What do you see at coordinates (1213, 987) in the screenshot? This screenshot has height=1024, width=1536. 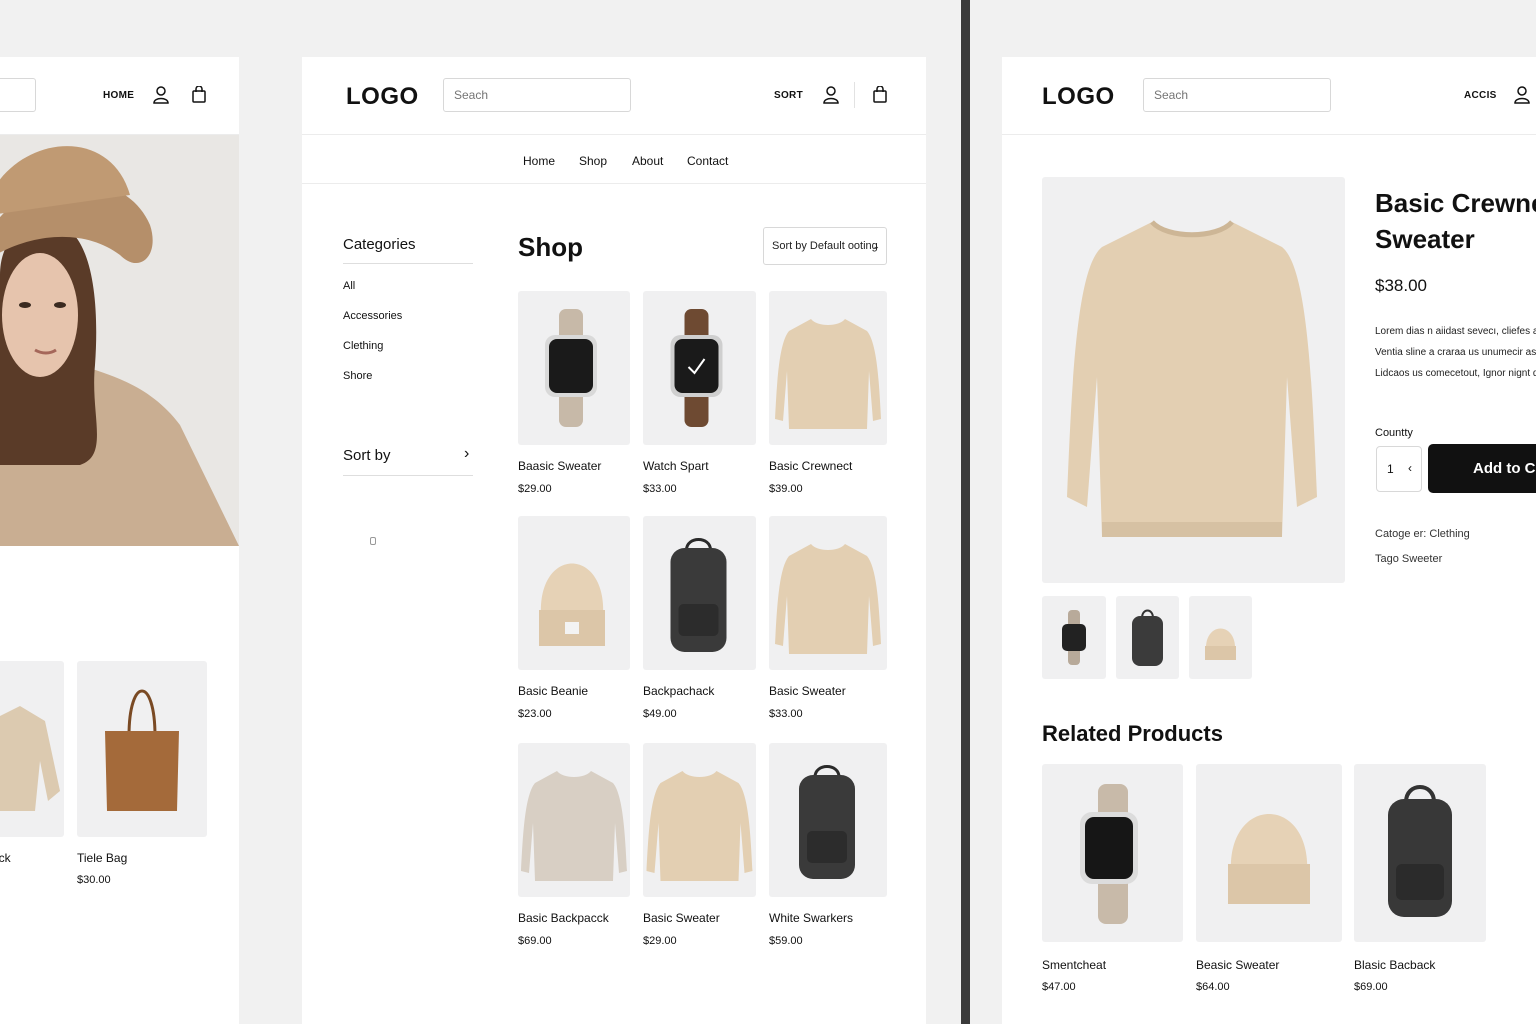 I see `product-price: $64.00` at bounding box center [1213, 987].